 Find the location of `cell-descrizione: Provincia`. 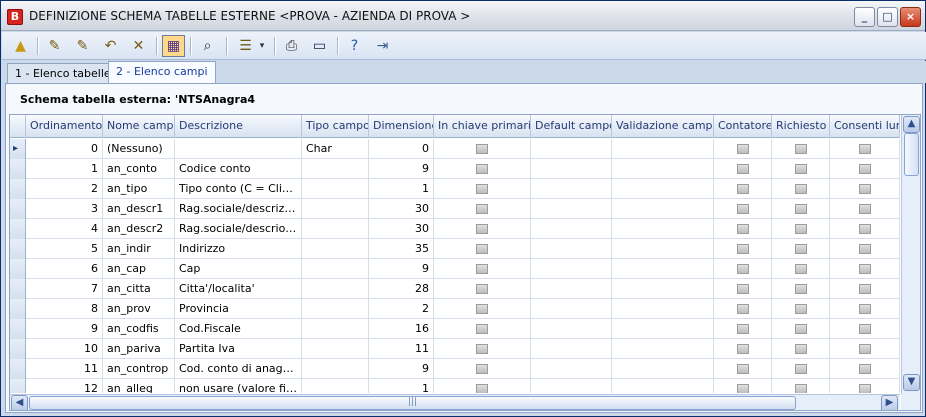

cell-descrizione: Provincia is located at coordinates (238, 309).